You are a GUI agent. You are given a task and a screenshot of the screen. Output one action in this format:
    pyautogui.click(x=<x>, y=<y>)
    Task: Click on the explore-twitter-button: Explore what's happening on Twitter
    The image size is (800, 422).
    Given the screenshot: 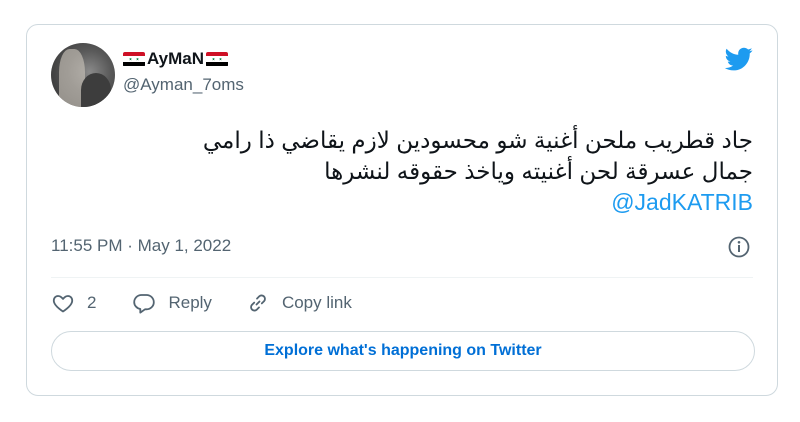 What is the action you would take?
    pyautogui.click(x=403, y=351)
    